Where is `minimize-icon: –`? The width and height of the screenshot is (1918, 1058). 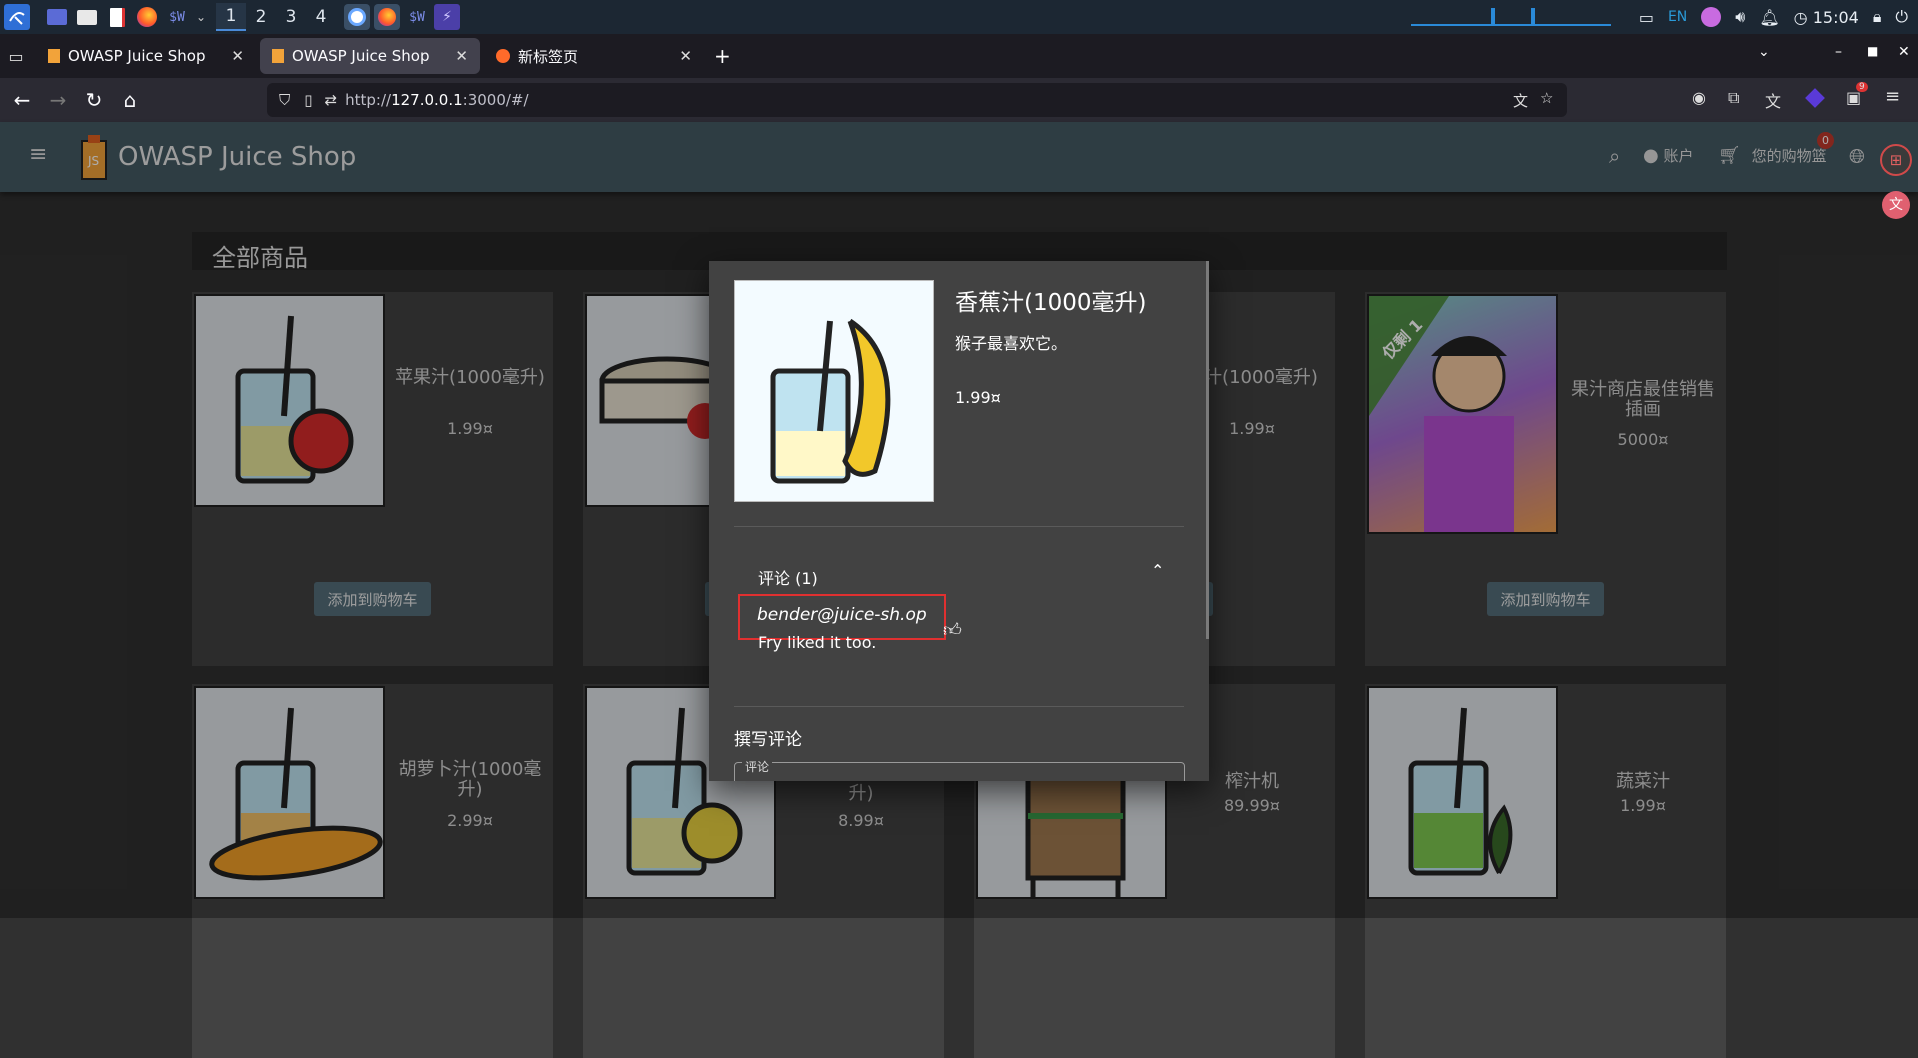 minimize-icon: – is located at coordinates (1838, 52).